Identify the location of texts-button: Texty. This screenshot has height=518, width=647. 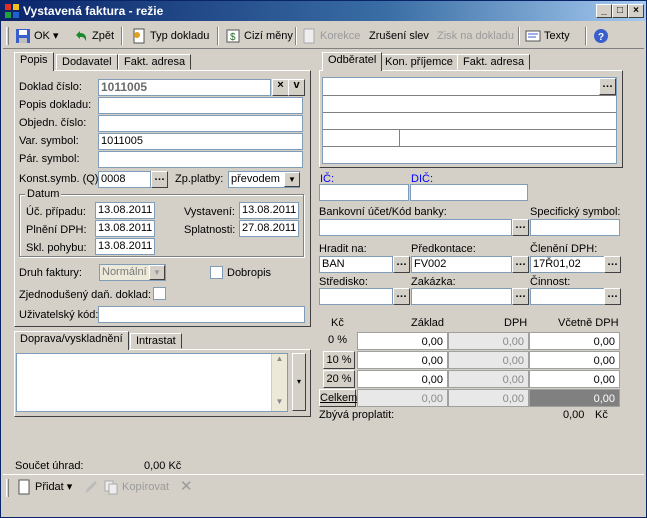
(547, 36).